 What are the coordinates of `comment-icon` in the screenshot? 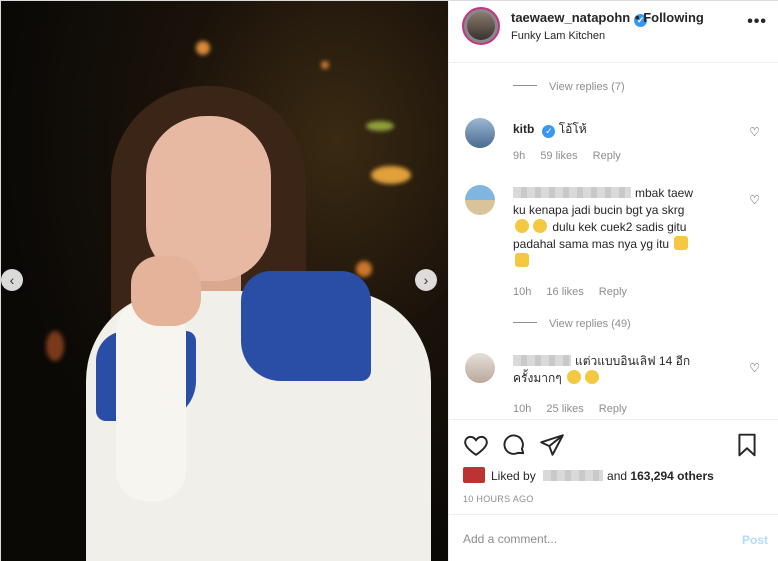 It's located at (514, 445).